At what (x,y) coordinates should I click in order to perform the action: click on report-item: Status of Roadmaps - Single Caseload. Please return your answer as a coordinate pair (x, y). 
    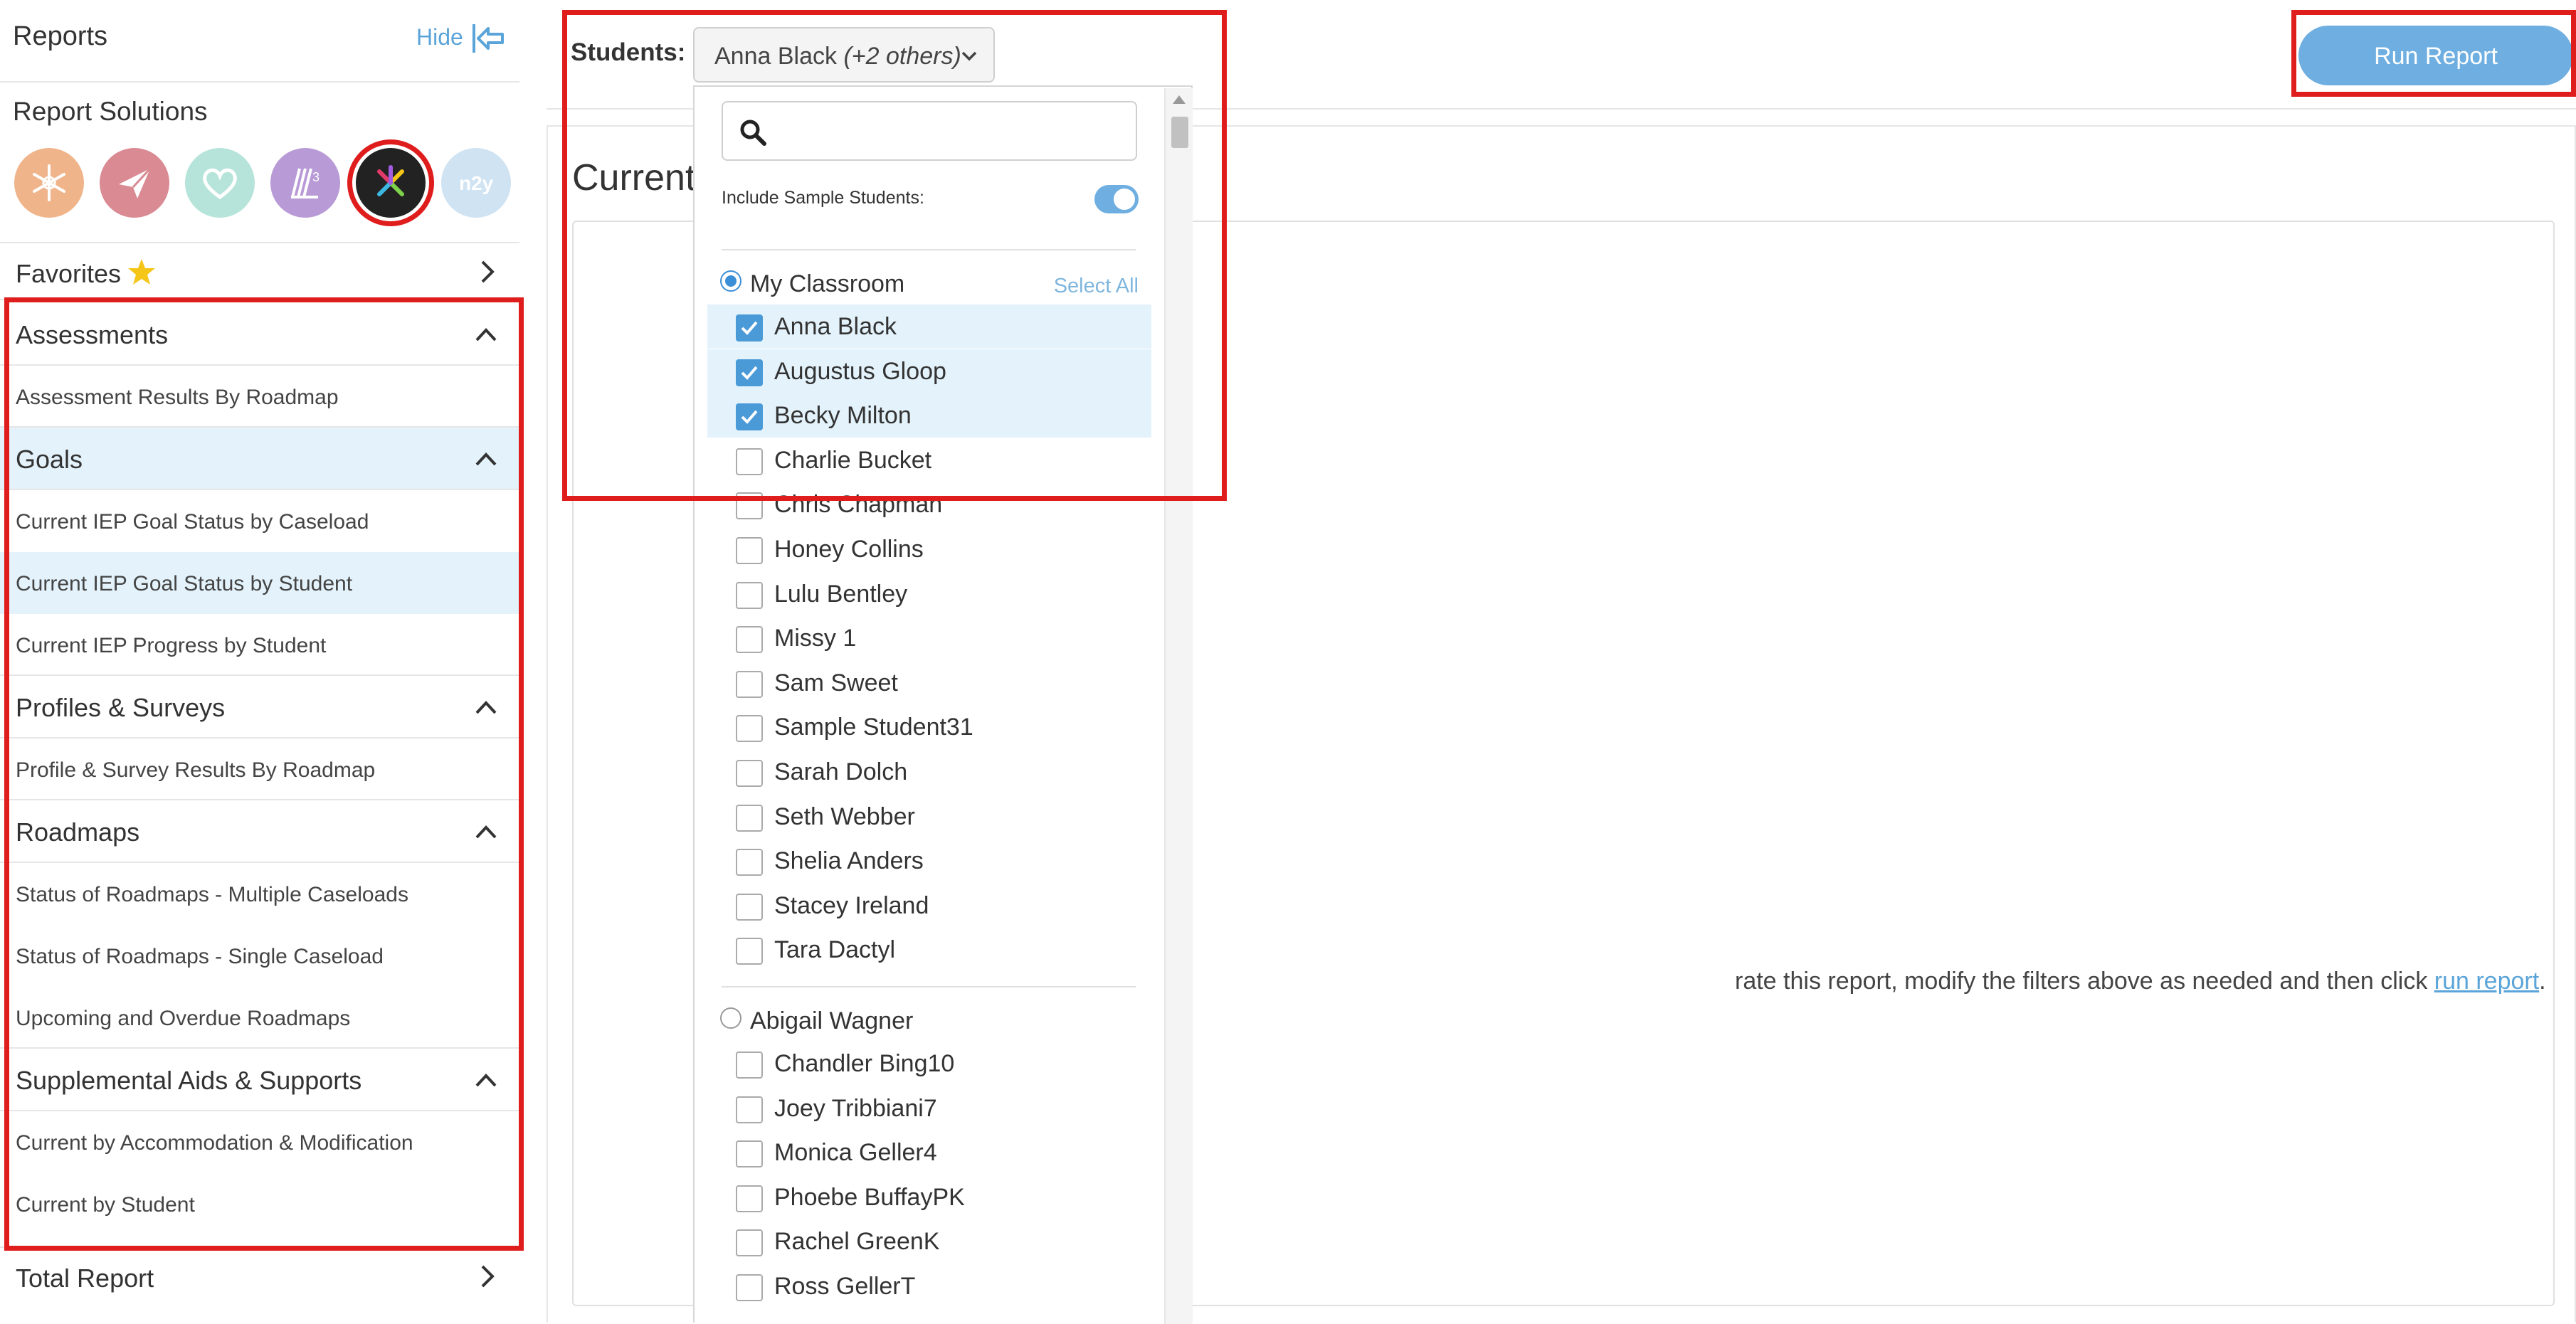
    Looking at the image, I should click on (259, 956).